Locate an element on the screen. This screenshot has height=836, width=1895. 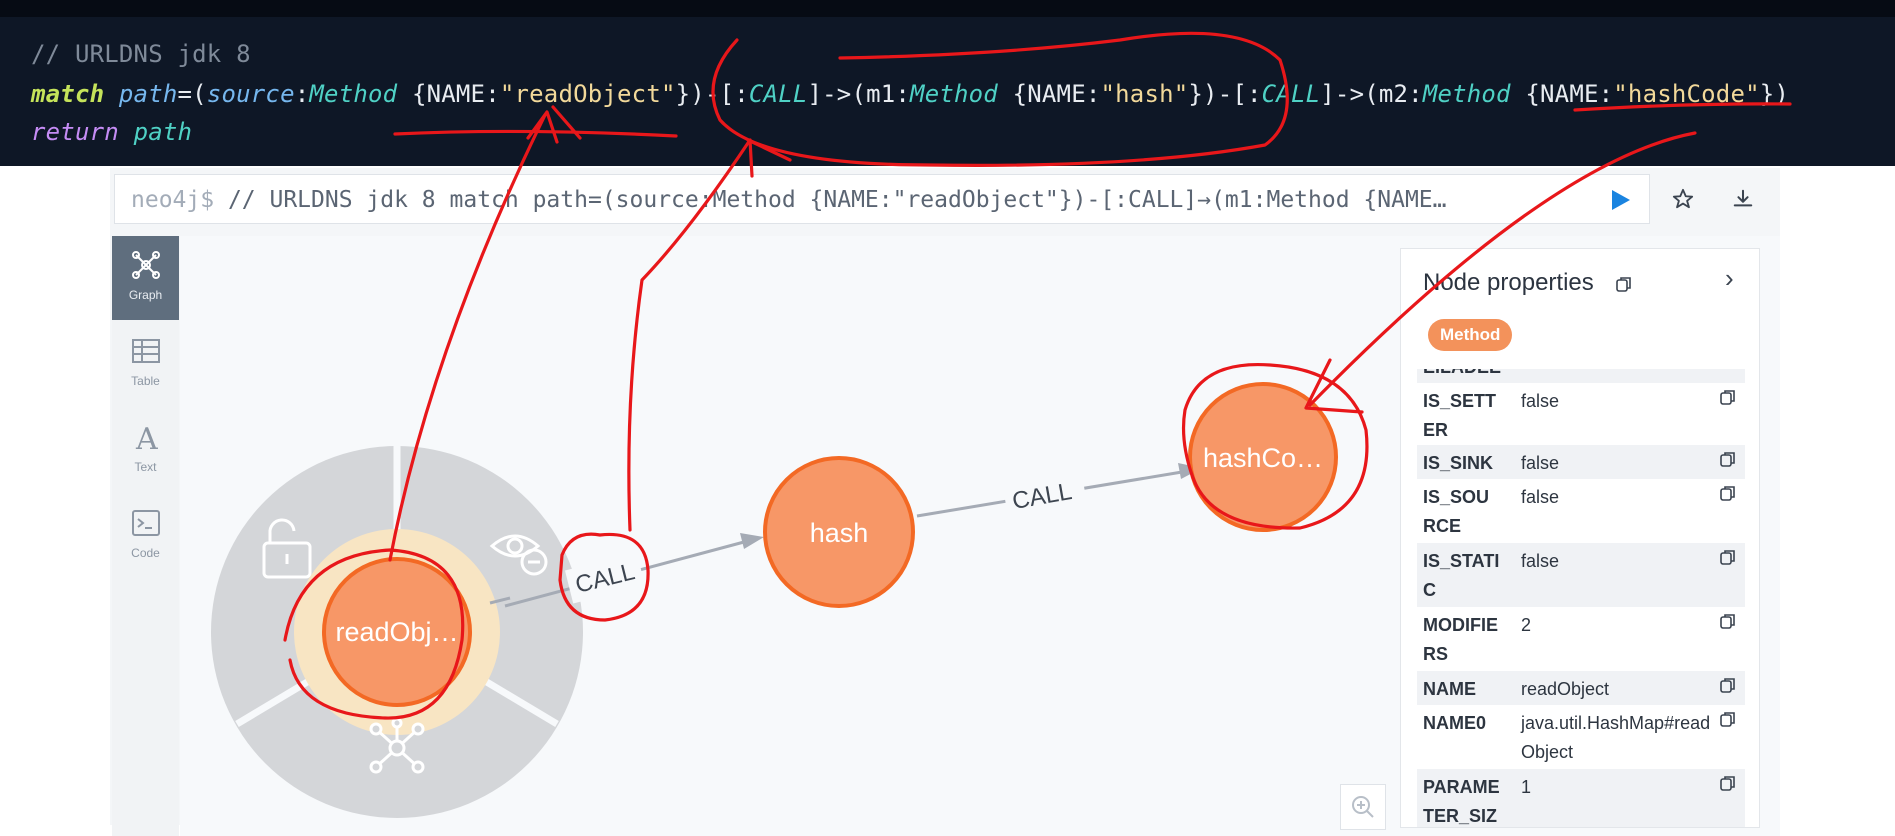
zoom-in-button is located at coordinates (1363, 807).